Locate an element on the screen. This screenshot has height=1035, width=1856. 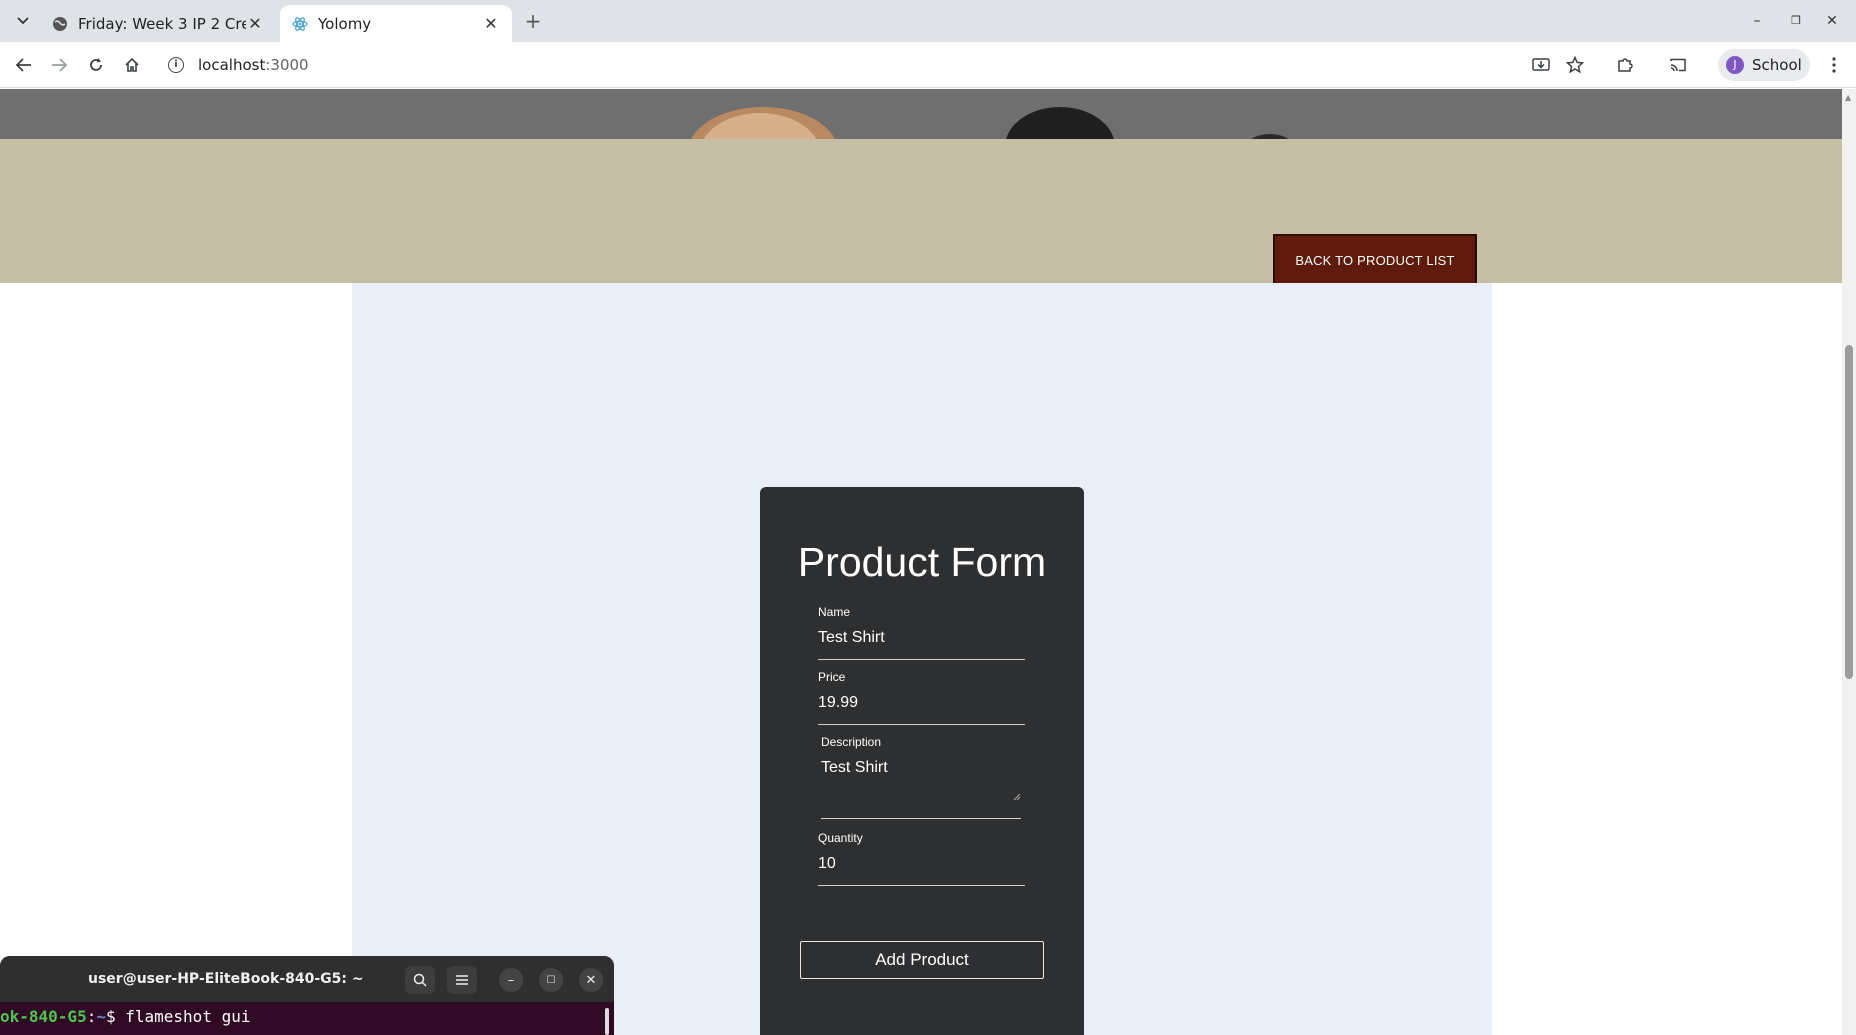
home-icon is located at coordinates (132, 65).